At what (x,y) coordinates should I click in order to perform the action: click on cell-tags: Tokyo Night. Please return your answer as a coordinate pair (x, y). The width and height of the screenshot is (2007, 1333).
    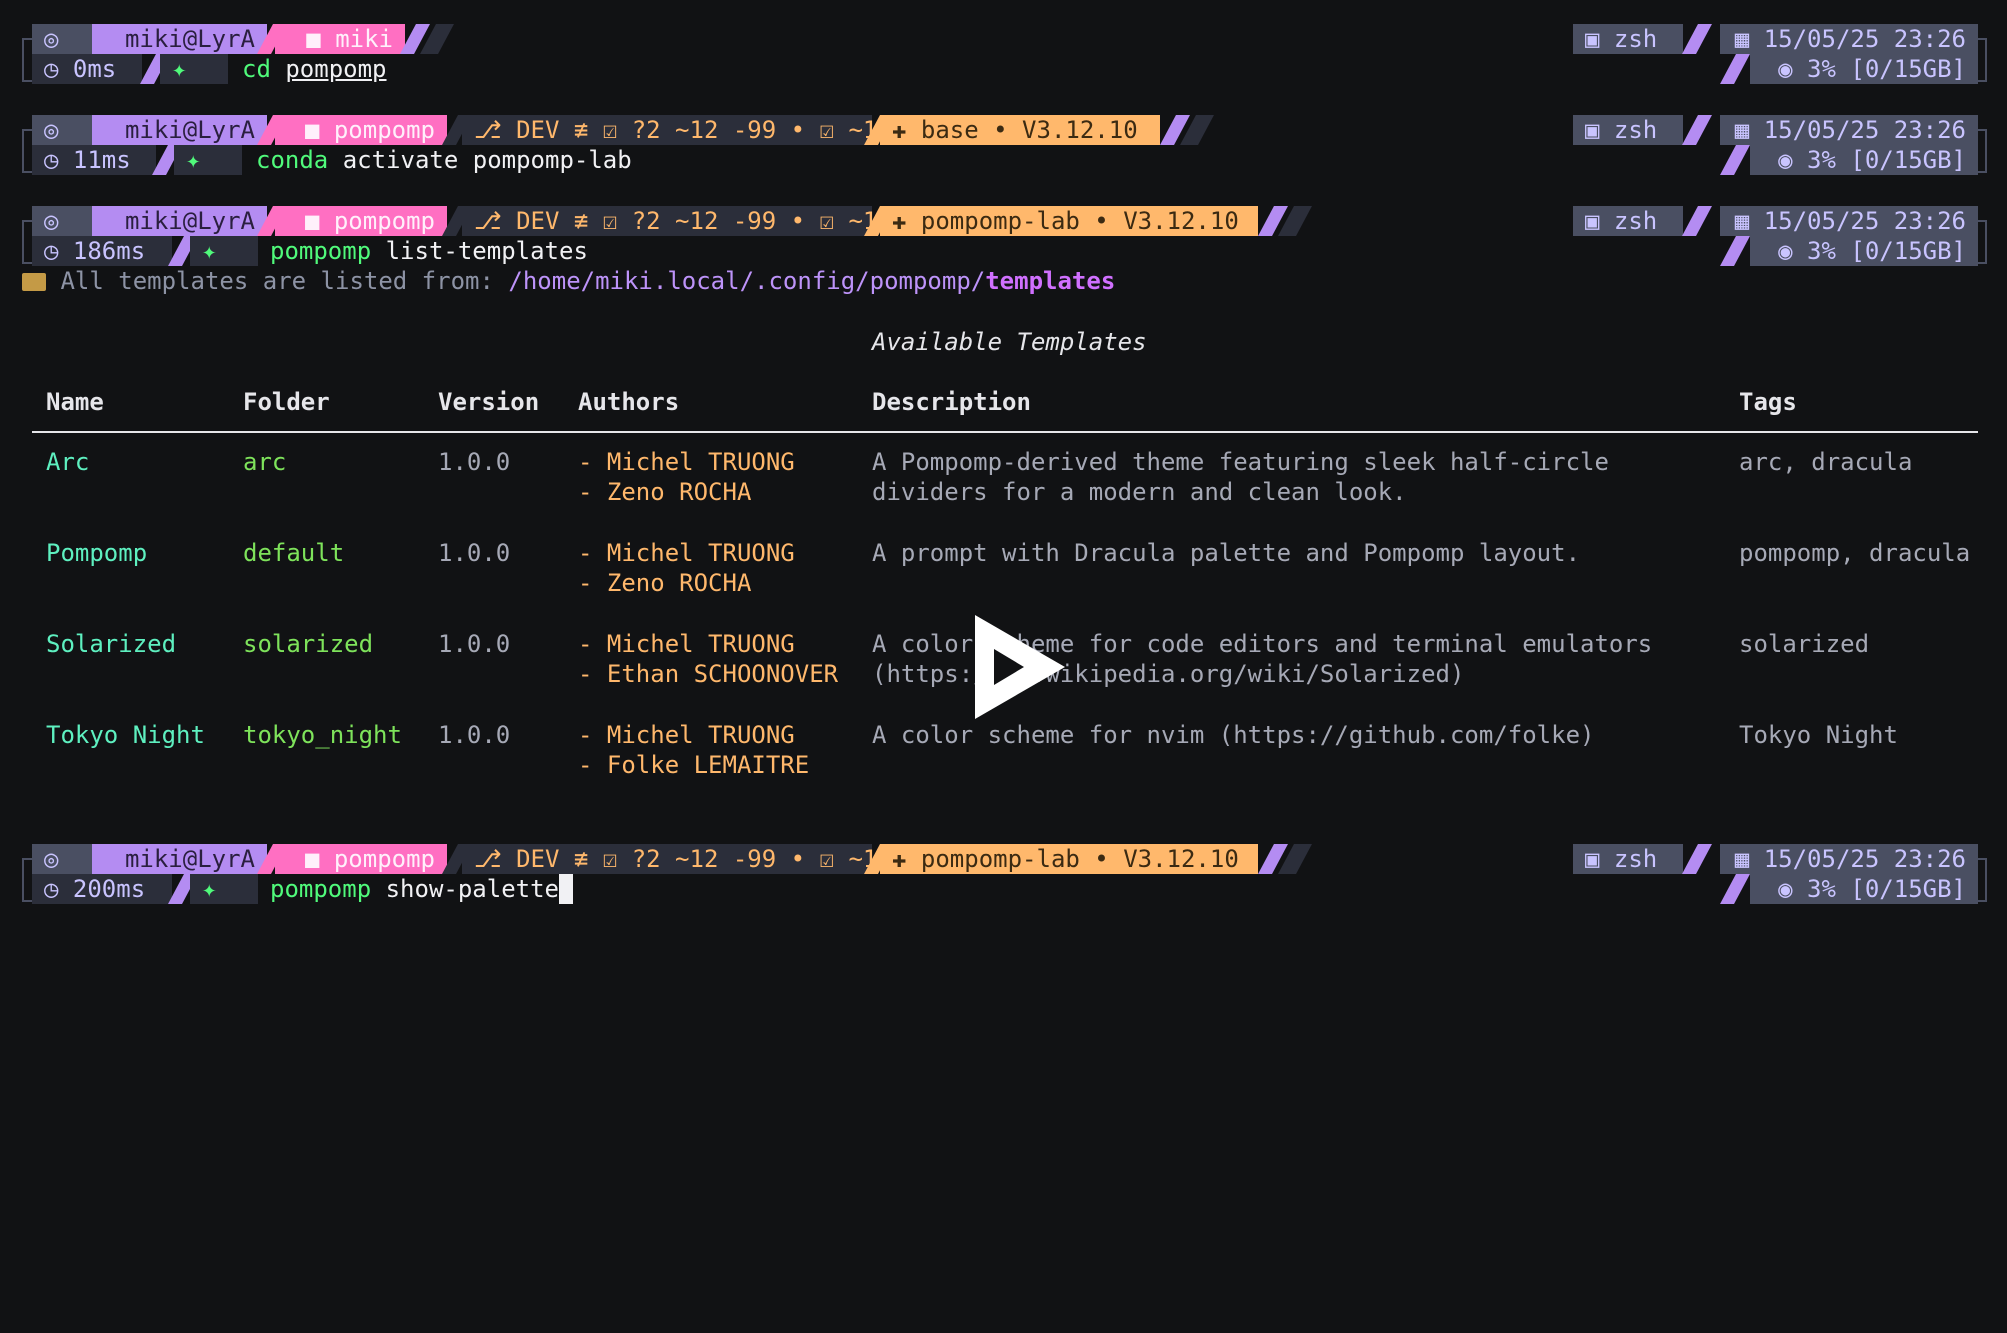
    Looking at the image, I should click on (1818, 735).